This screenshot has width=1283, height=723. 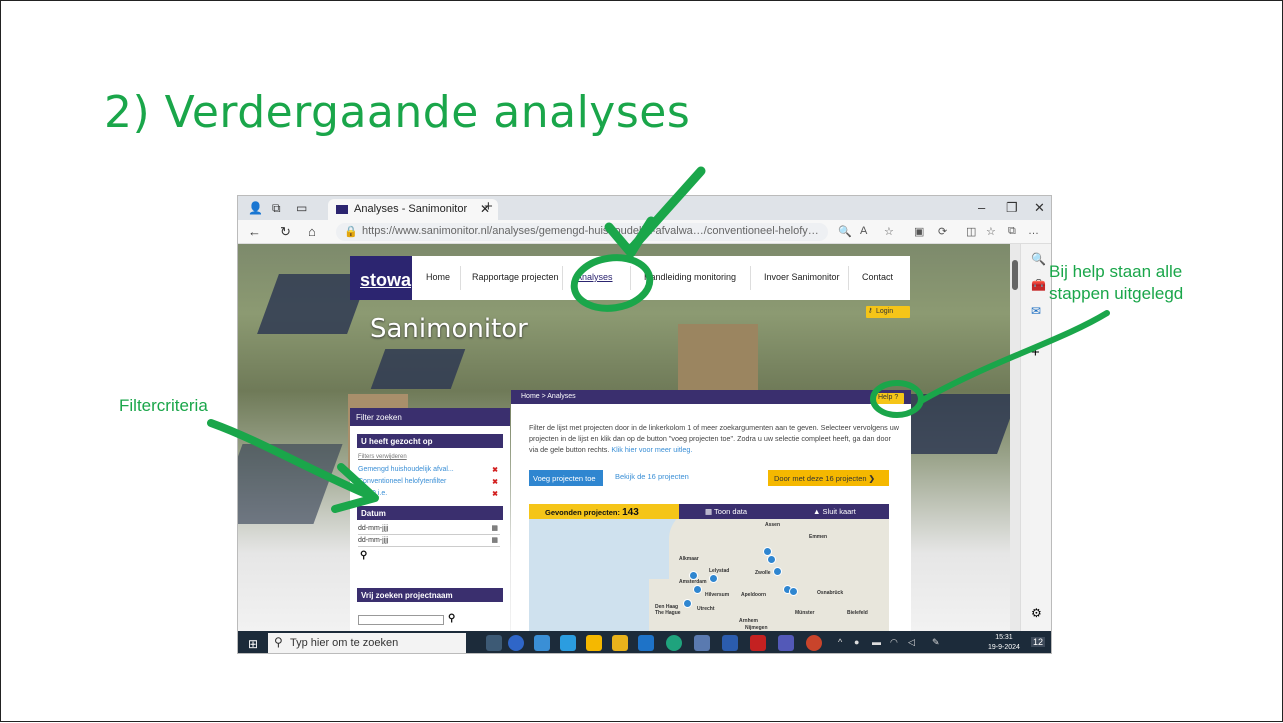 I want to click on circle-help, so click(x=897, y=399).